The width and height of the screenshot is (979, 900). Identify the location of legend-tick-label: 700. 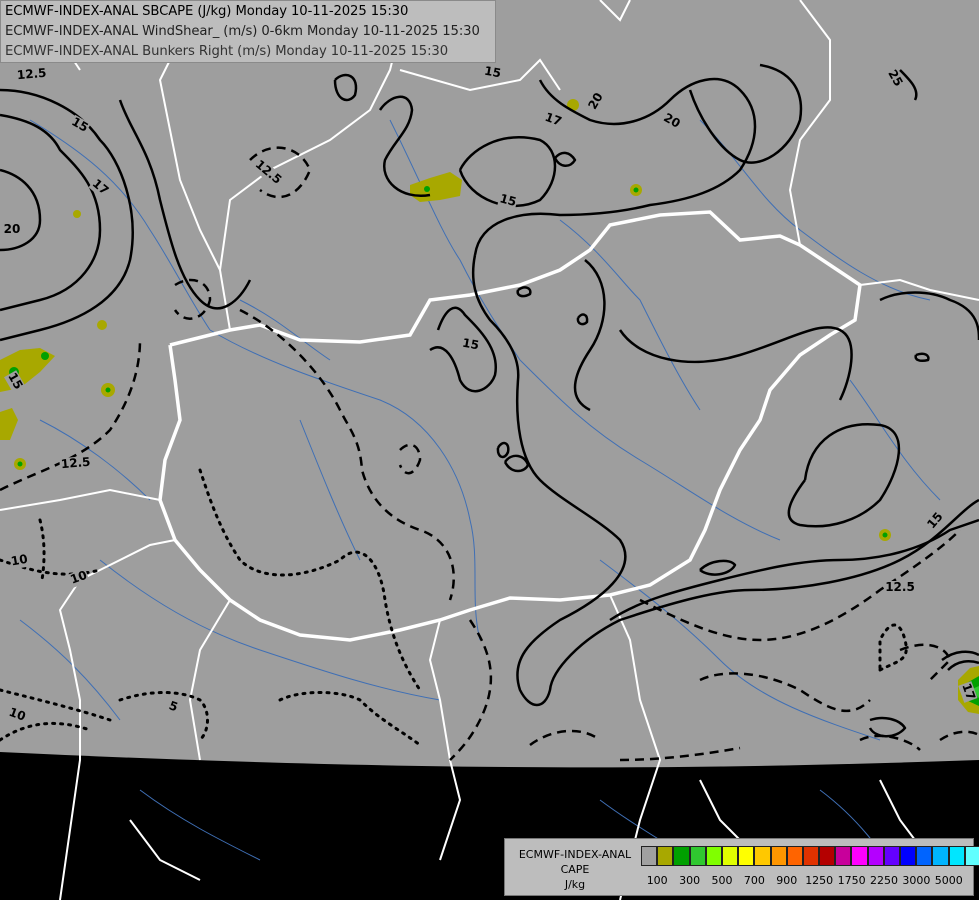
(754, 880).